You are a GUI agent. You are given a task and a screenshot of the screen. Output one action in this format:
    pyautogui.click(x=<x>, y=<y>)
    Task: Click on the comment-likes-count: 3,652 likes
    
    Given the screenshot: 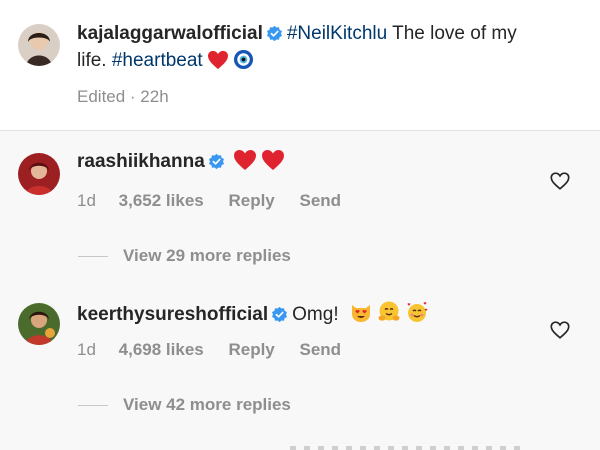 What is the action you would take?
    pyautogui.click(x=161, y=201)
    